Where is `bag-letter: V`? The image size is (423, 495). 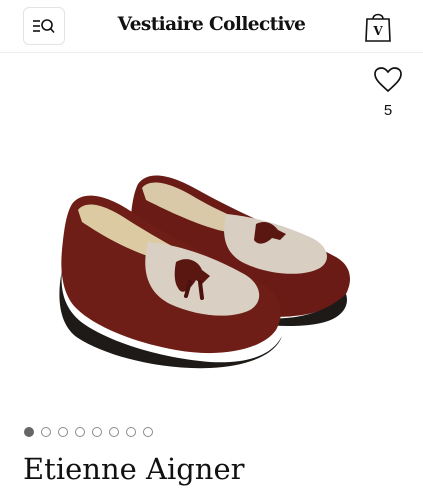 bag-letter: V is located at coordinates (377, 31).